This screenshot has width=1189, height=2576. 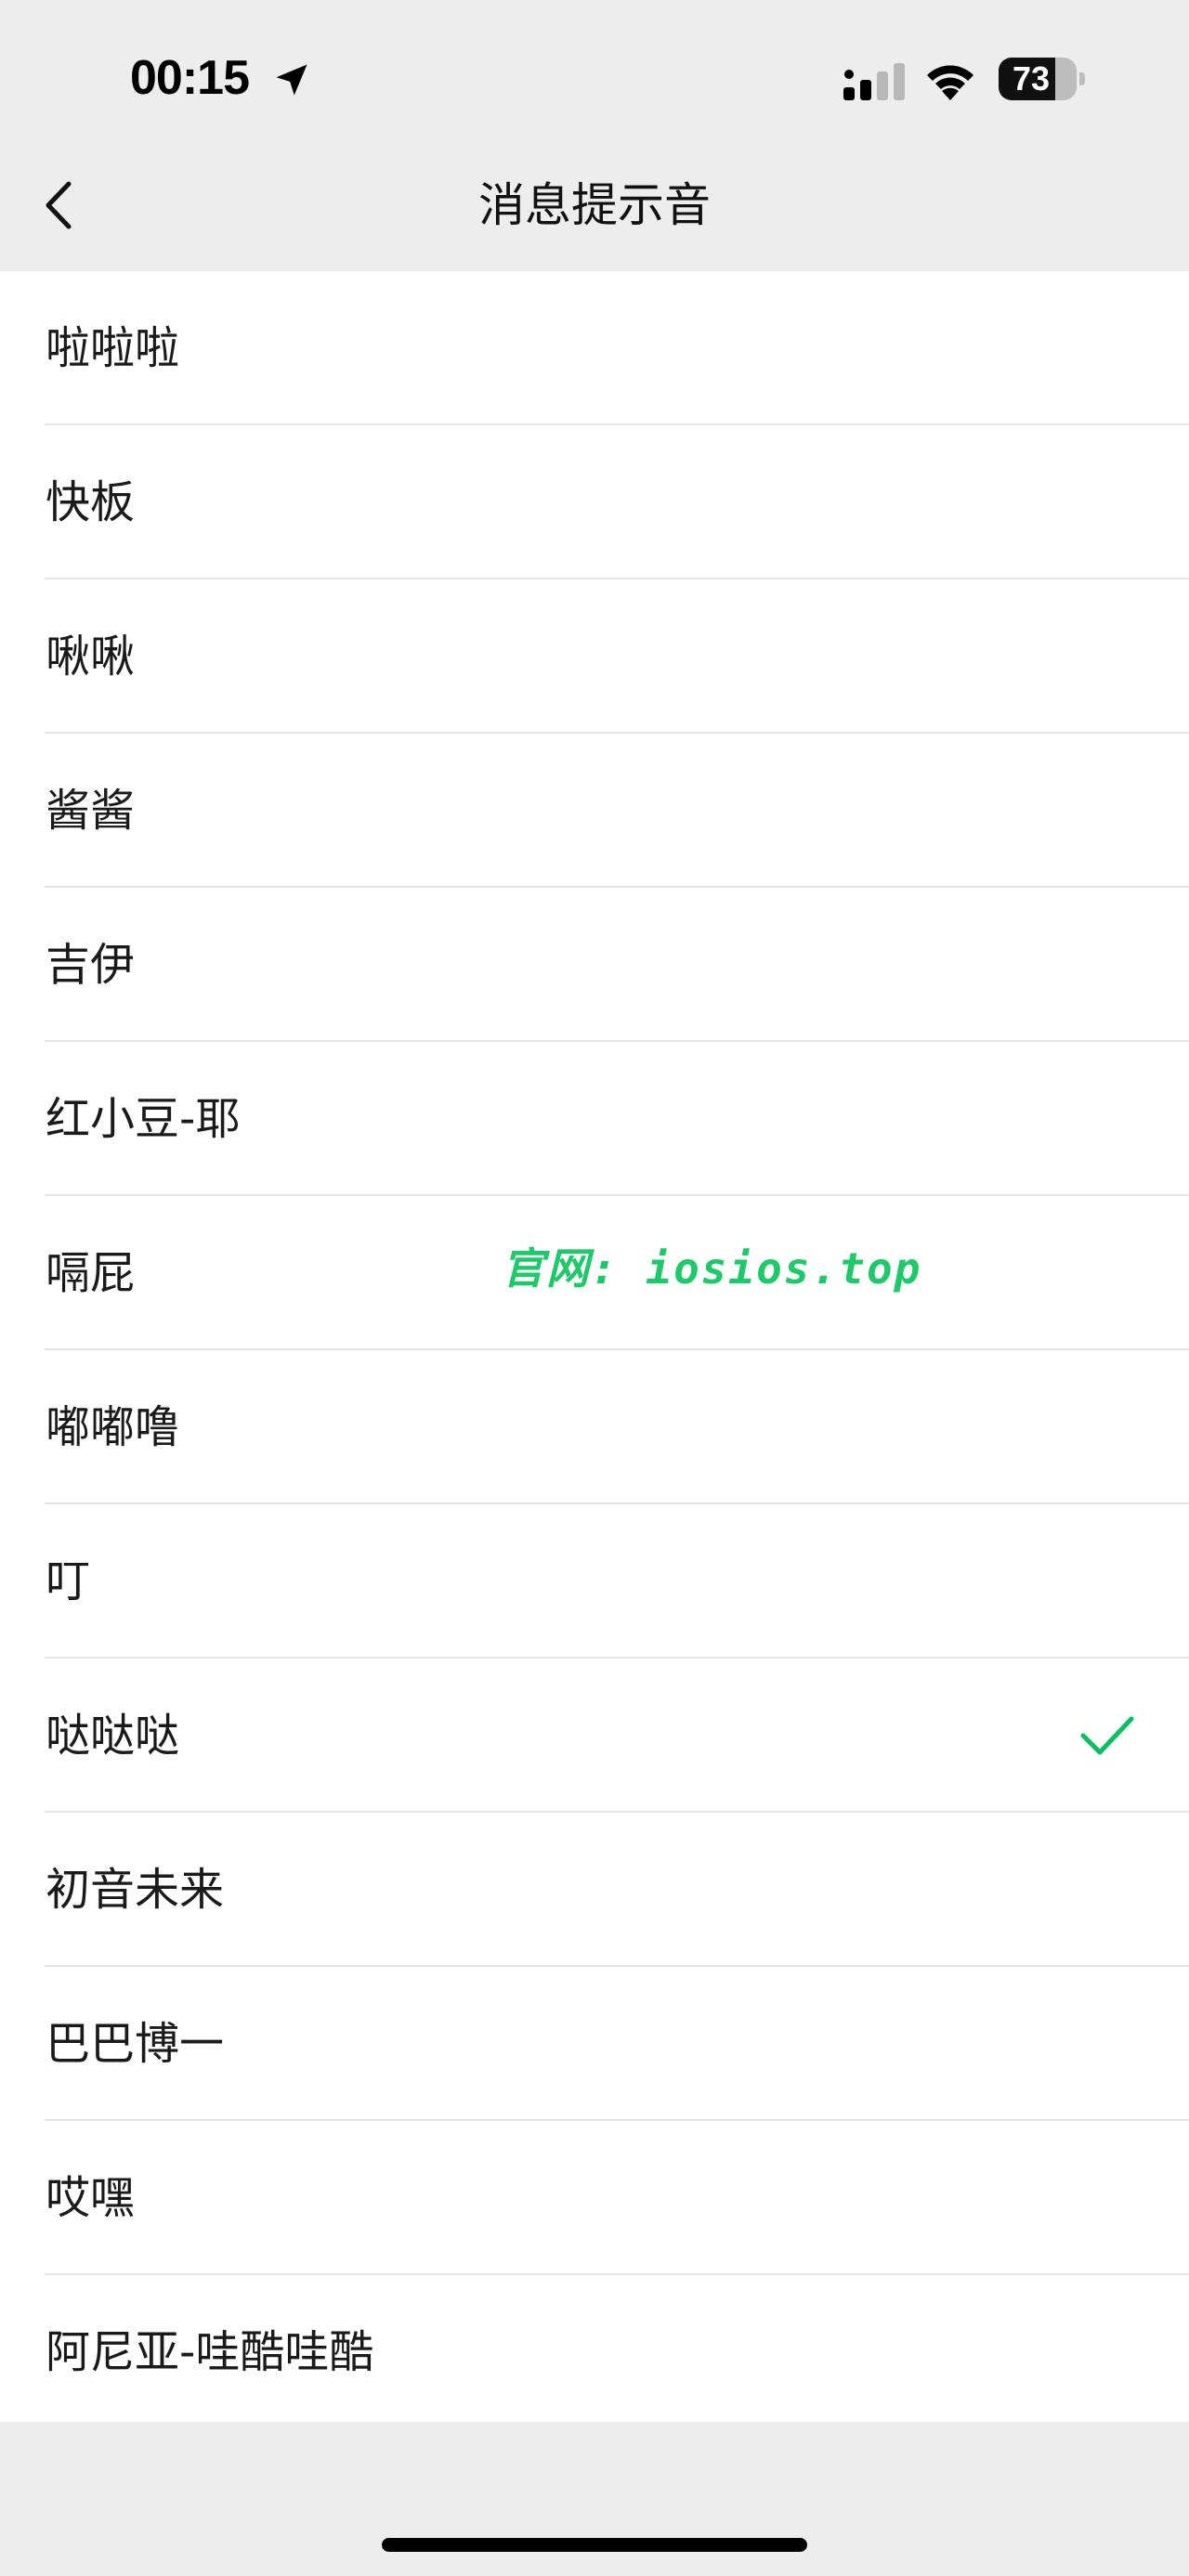 I want to click on chevron-left-icon, so click(x=59, y=205).